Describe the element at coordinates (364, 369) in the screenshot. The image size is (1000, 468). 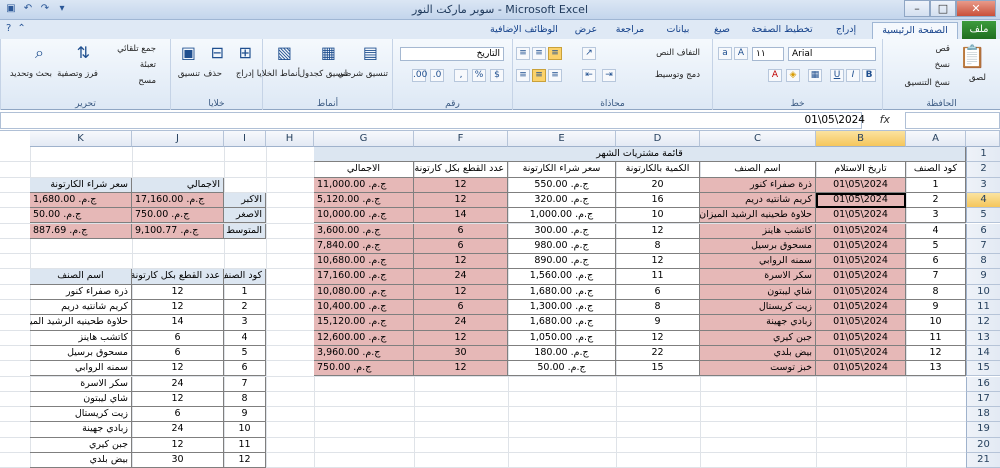
I see `table-row-cell: ج.م. 750.00` at that location.